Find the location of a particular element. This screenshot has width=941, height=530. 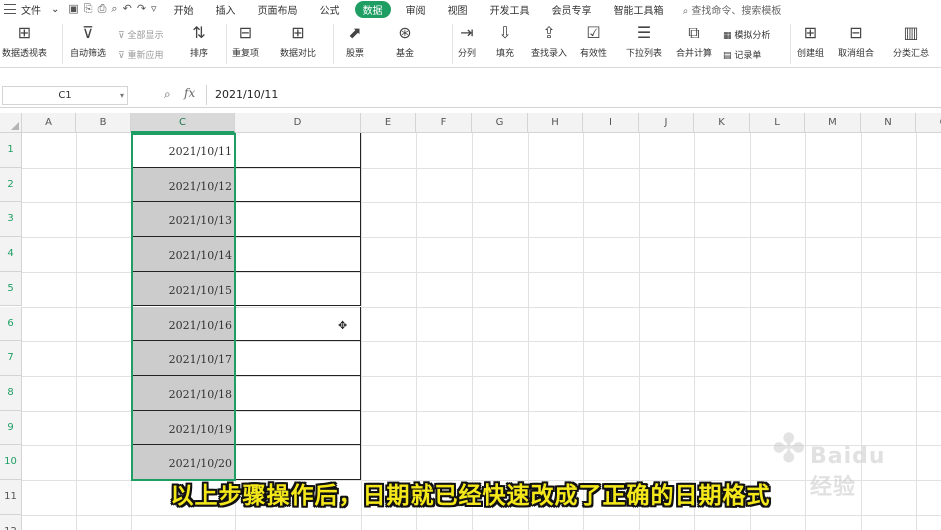

column-header-d: D is located at coordinates (298, 123).